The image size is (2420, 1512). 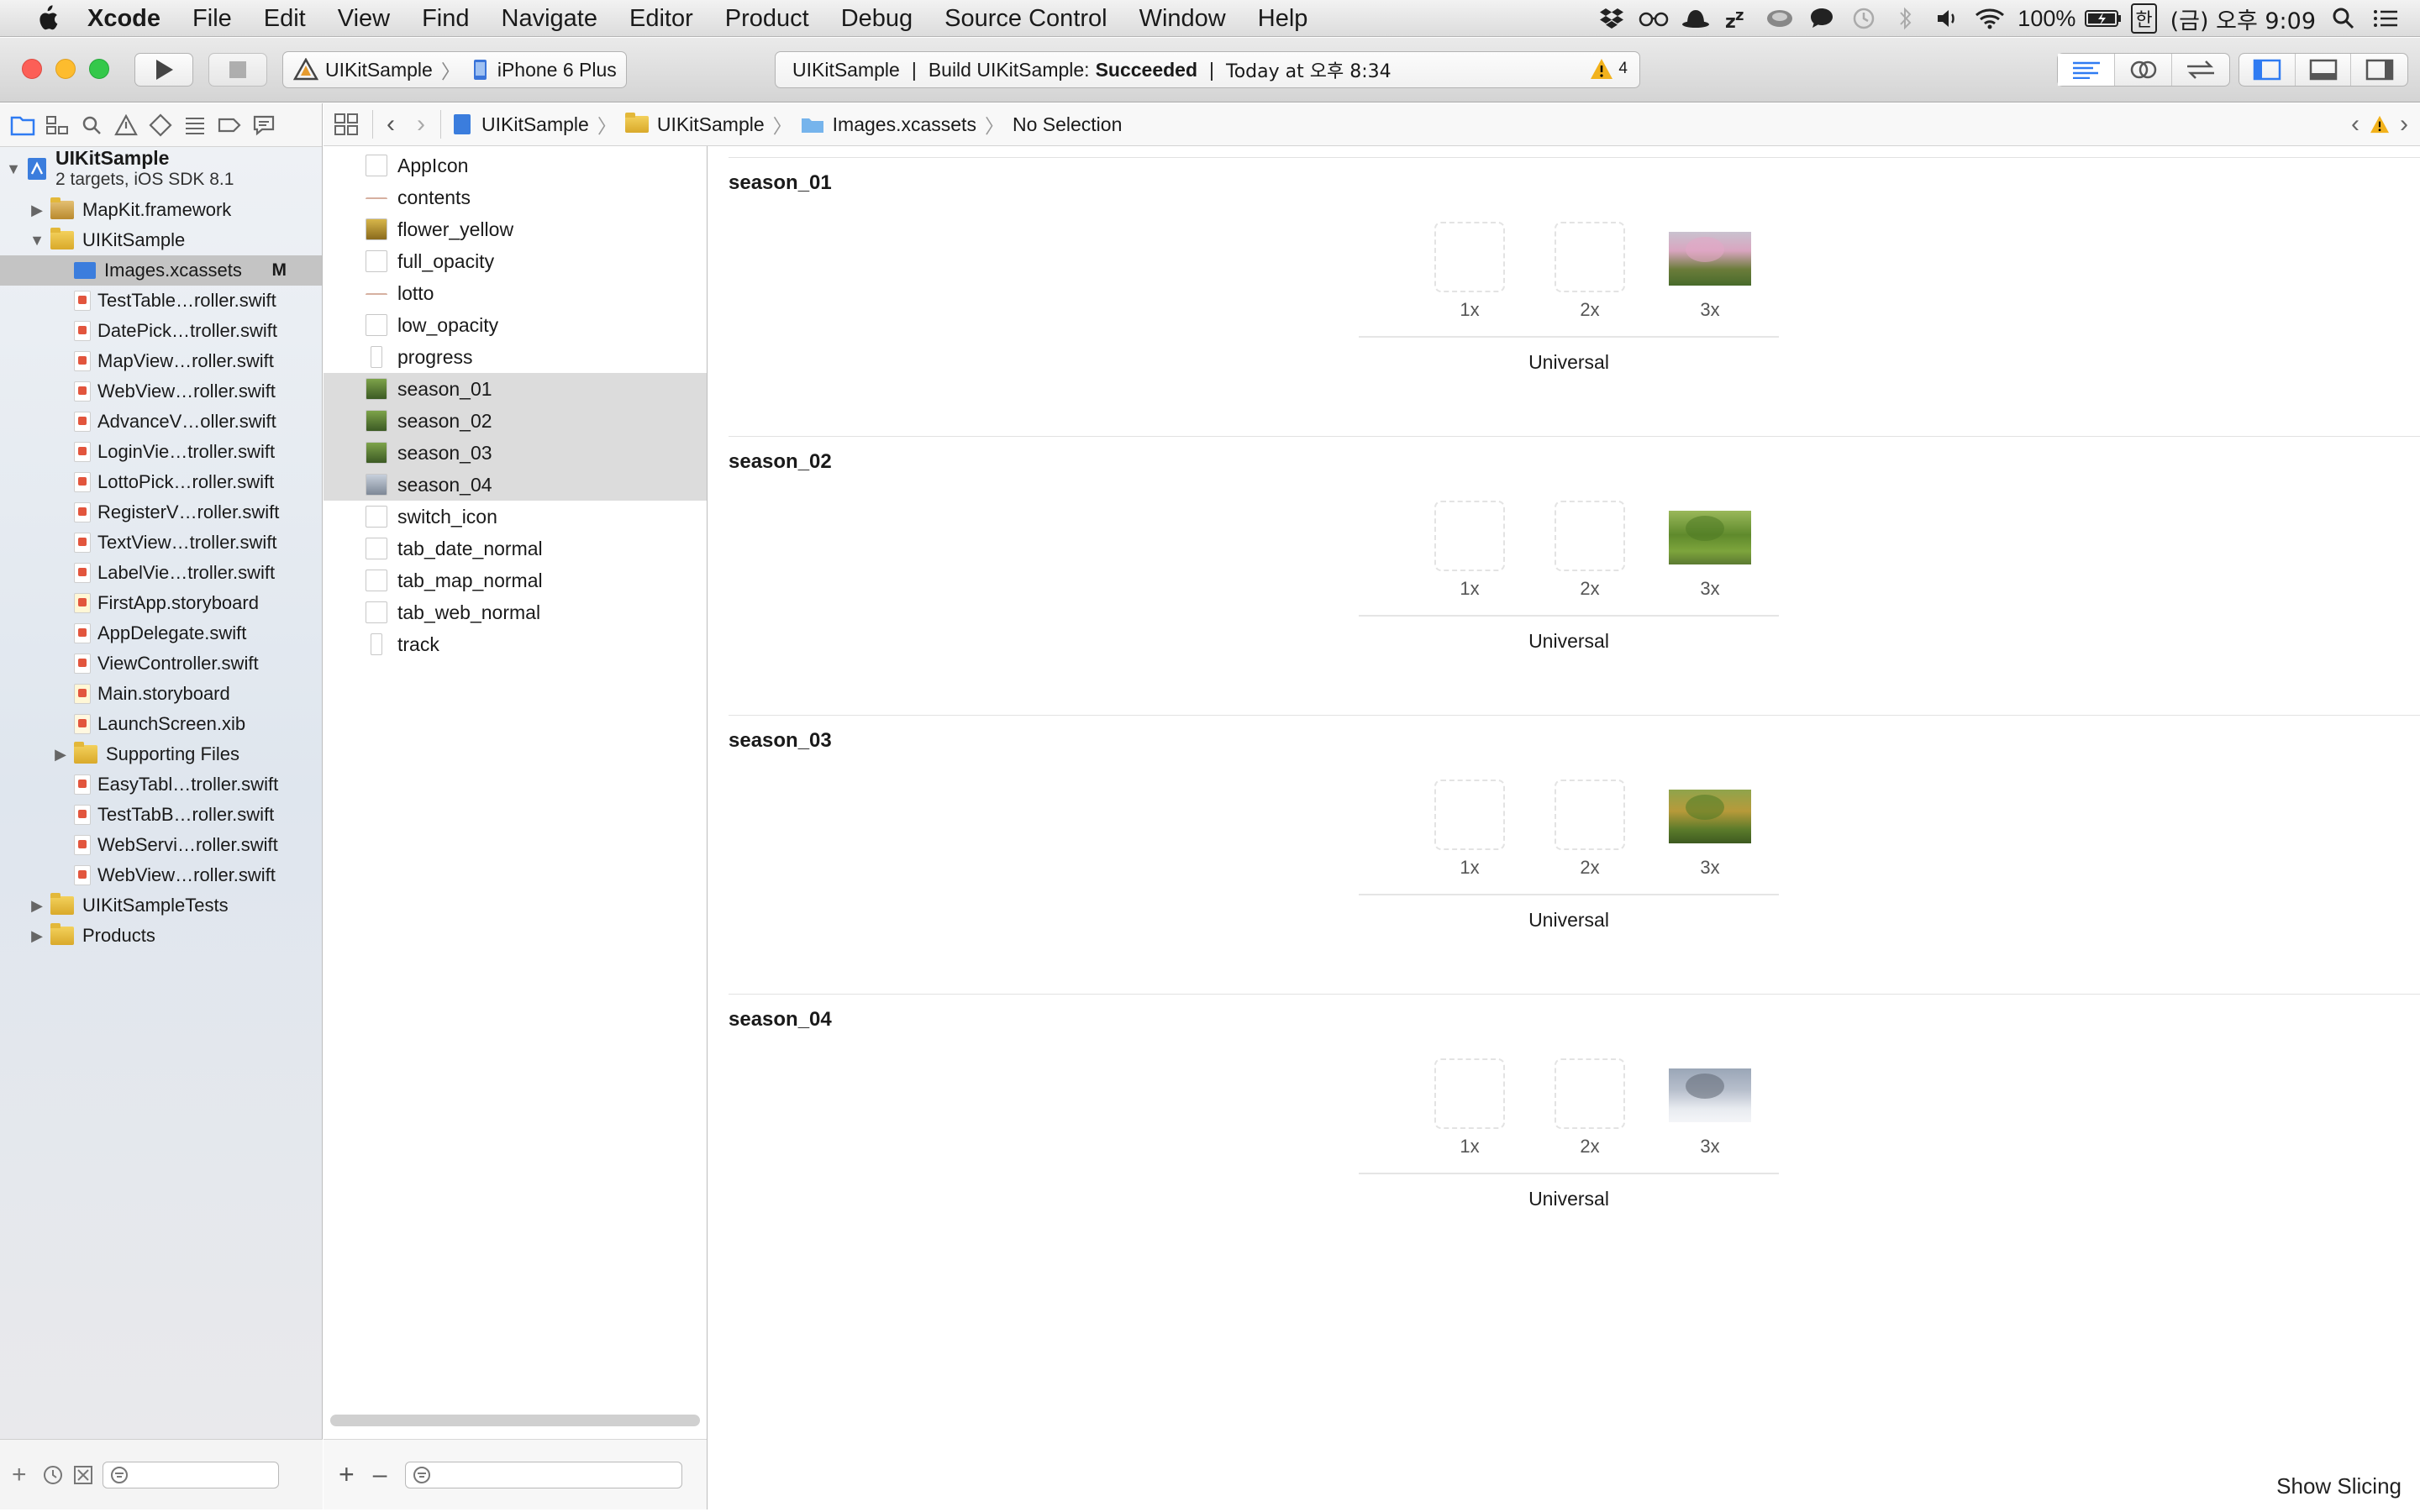 What do you see at coordinates (2144, 70) in the screenshot?
I see `assistant-editor-button` at bounding box center [2144, 70].